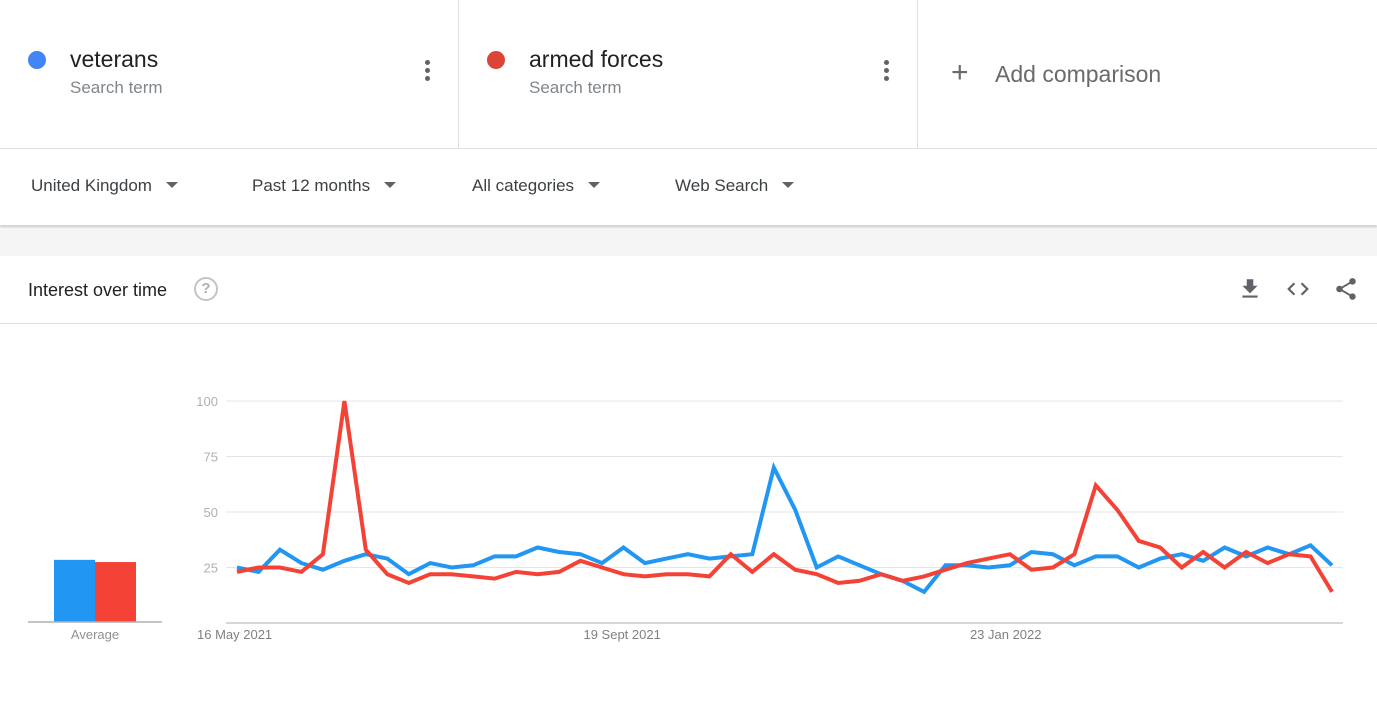 The image size is (1377, 721). I want to click on search-type-dropdown: Web Search, so click(735, 186).